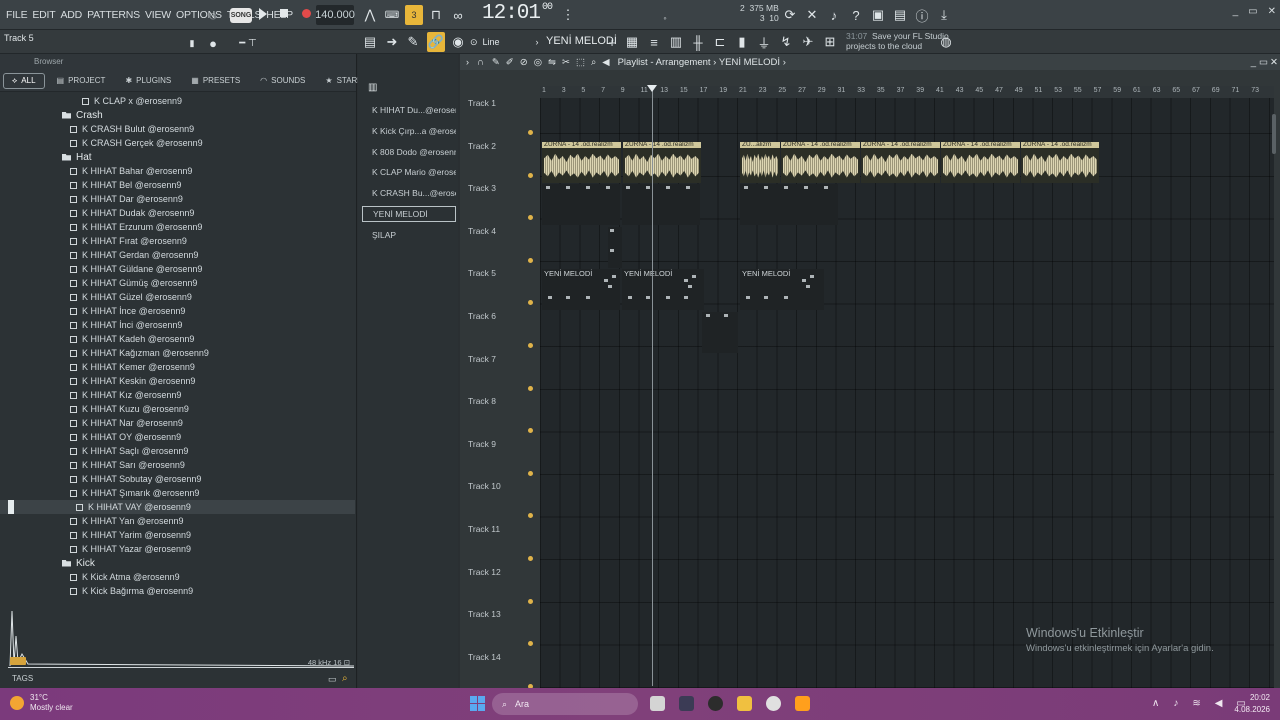  What do you see at coordinates (500, 42) in the screenshot?
I see `snap-selector: ⊙ Line` at bounding box center [500, 42].